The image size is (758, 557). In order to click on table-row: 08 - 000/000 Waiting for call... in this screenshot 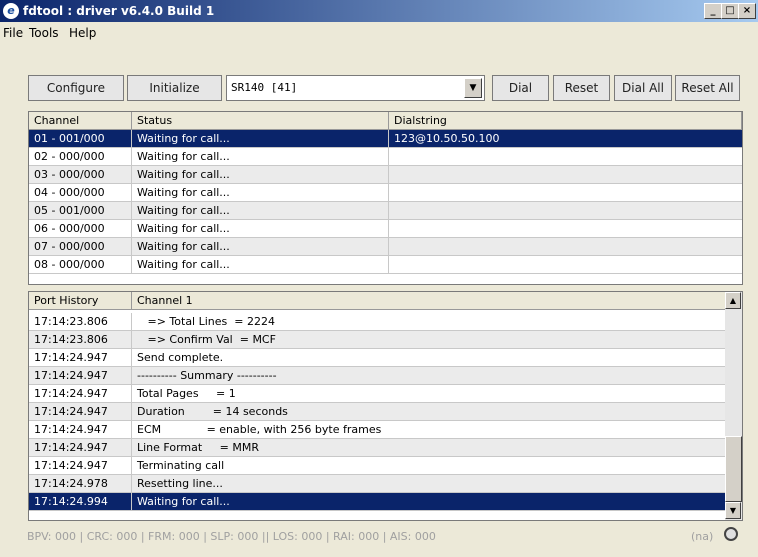, I will do `click(385, 265)`.